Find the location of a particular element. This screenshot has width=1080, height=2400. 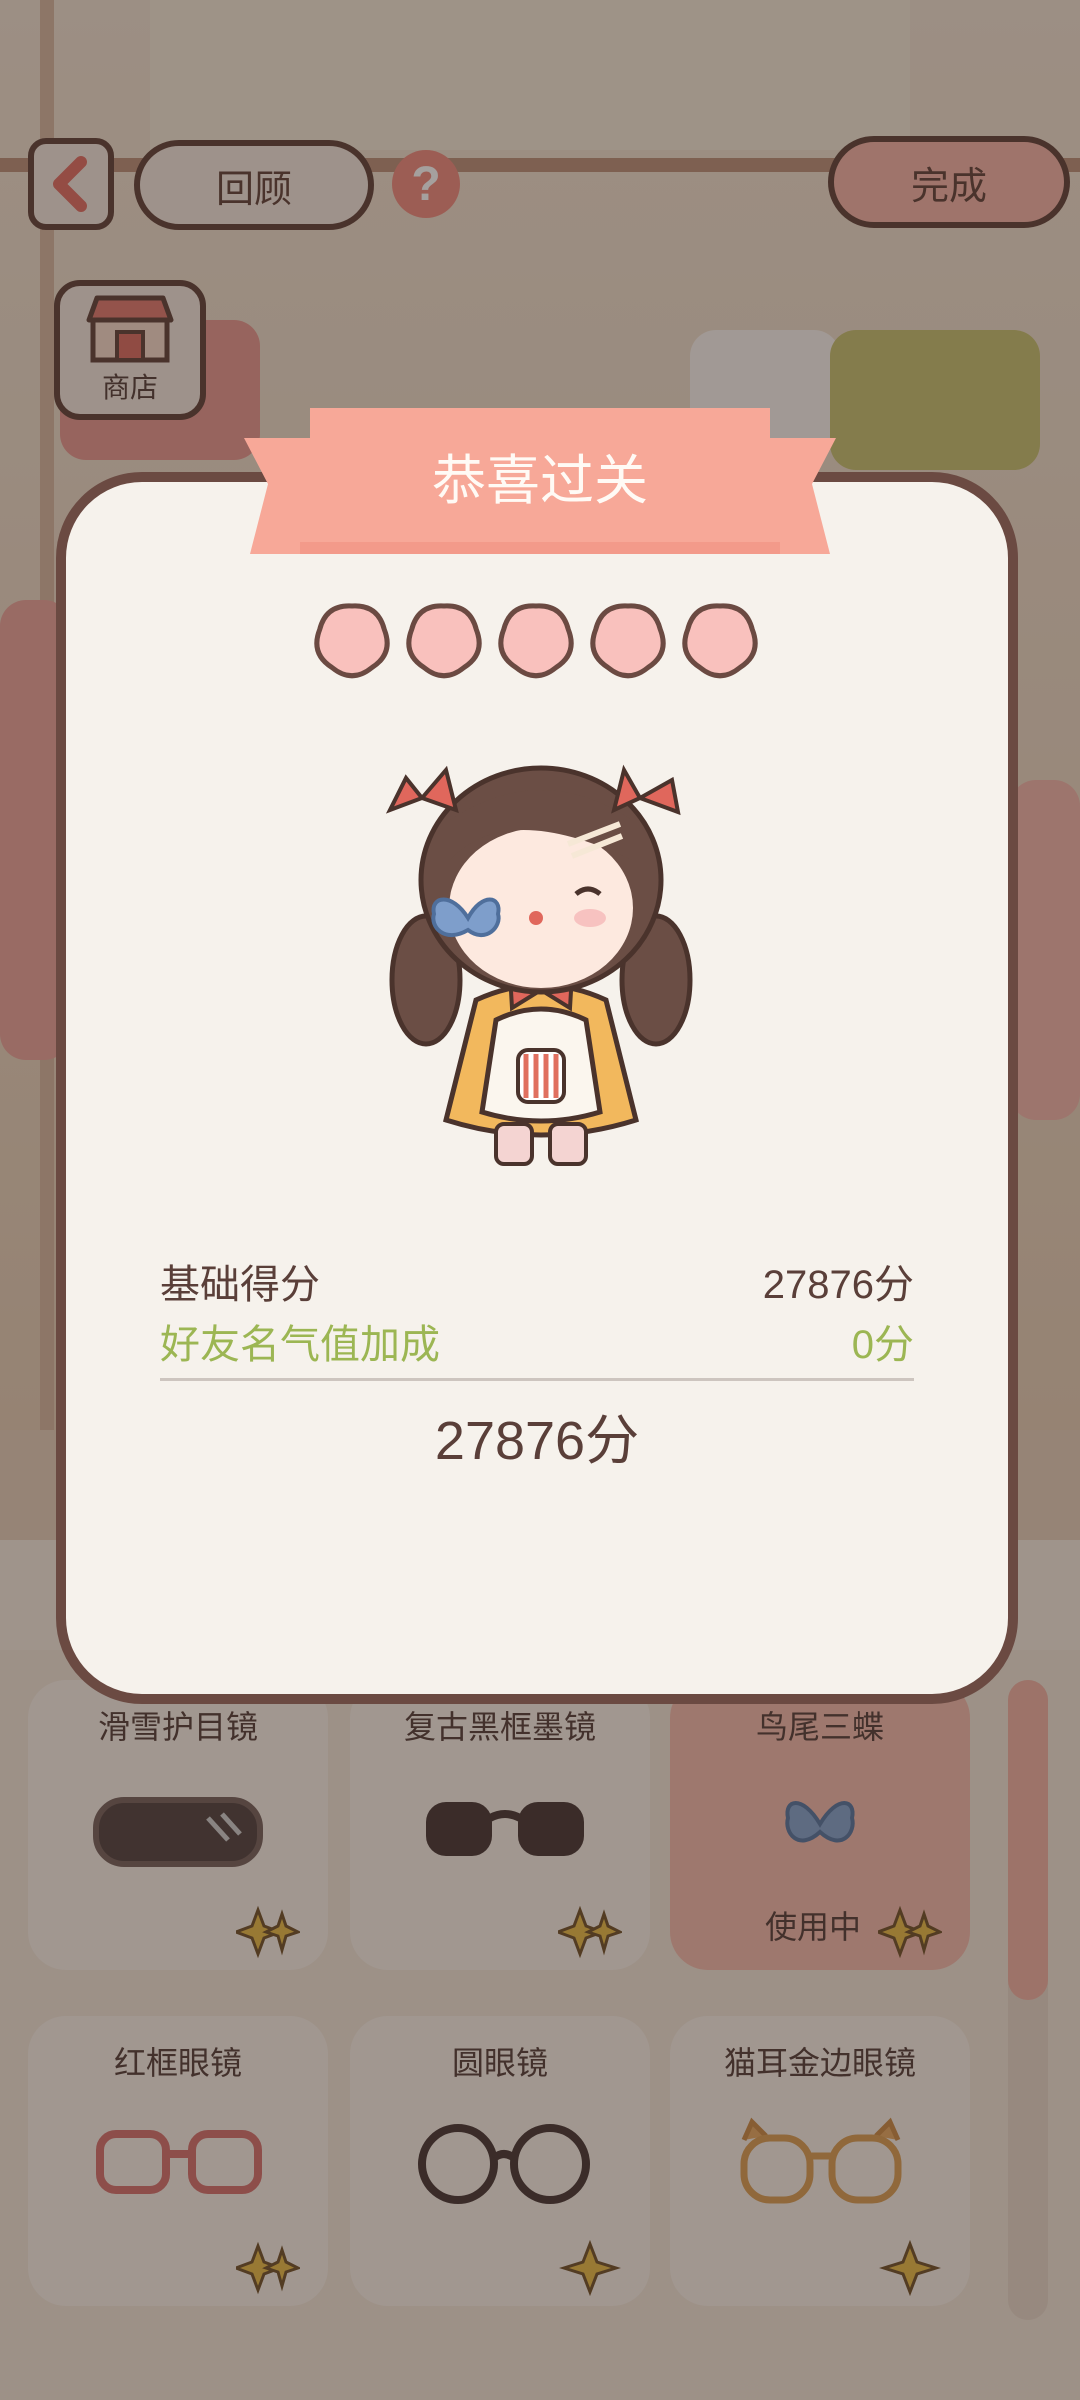

star-rating is located at coordinates (536, 641).